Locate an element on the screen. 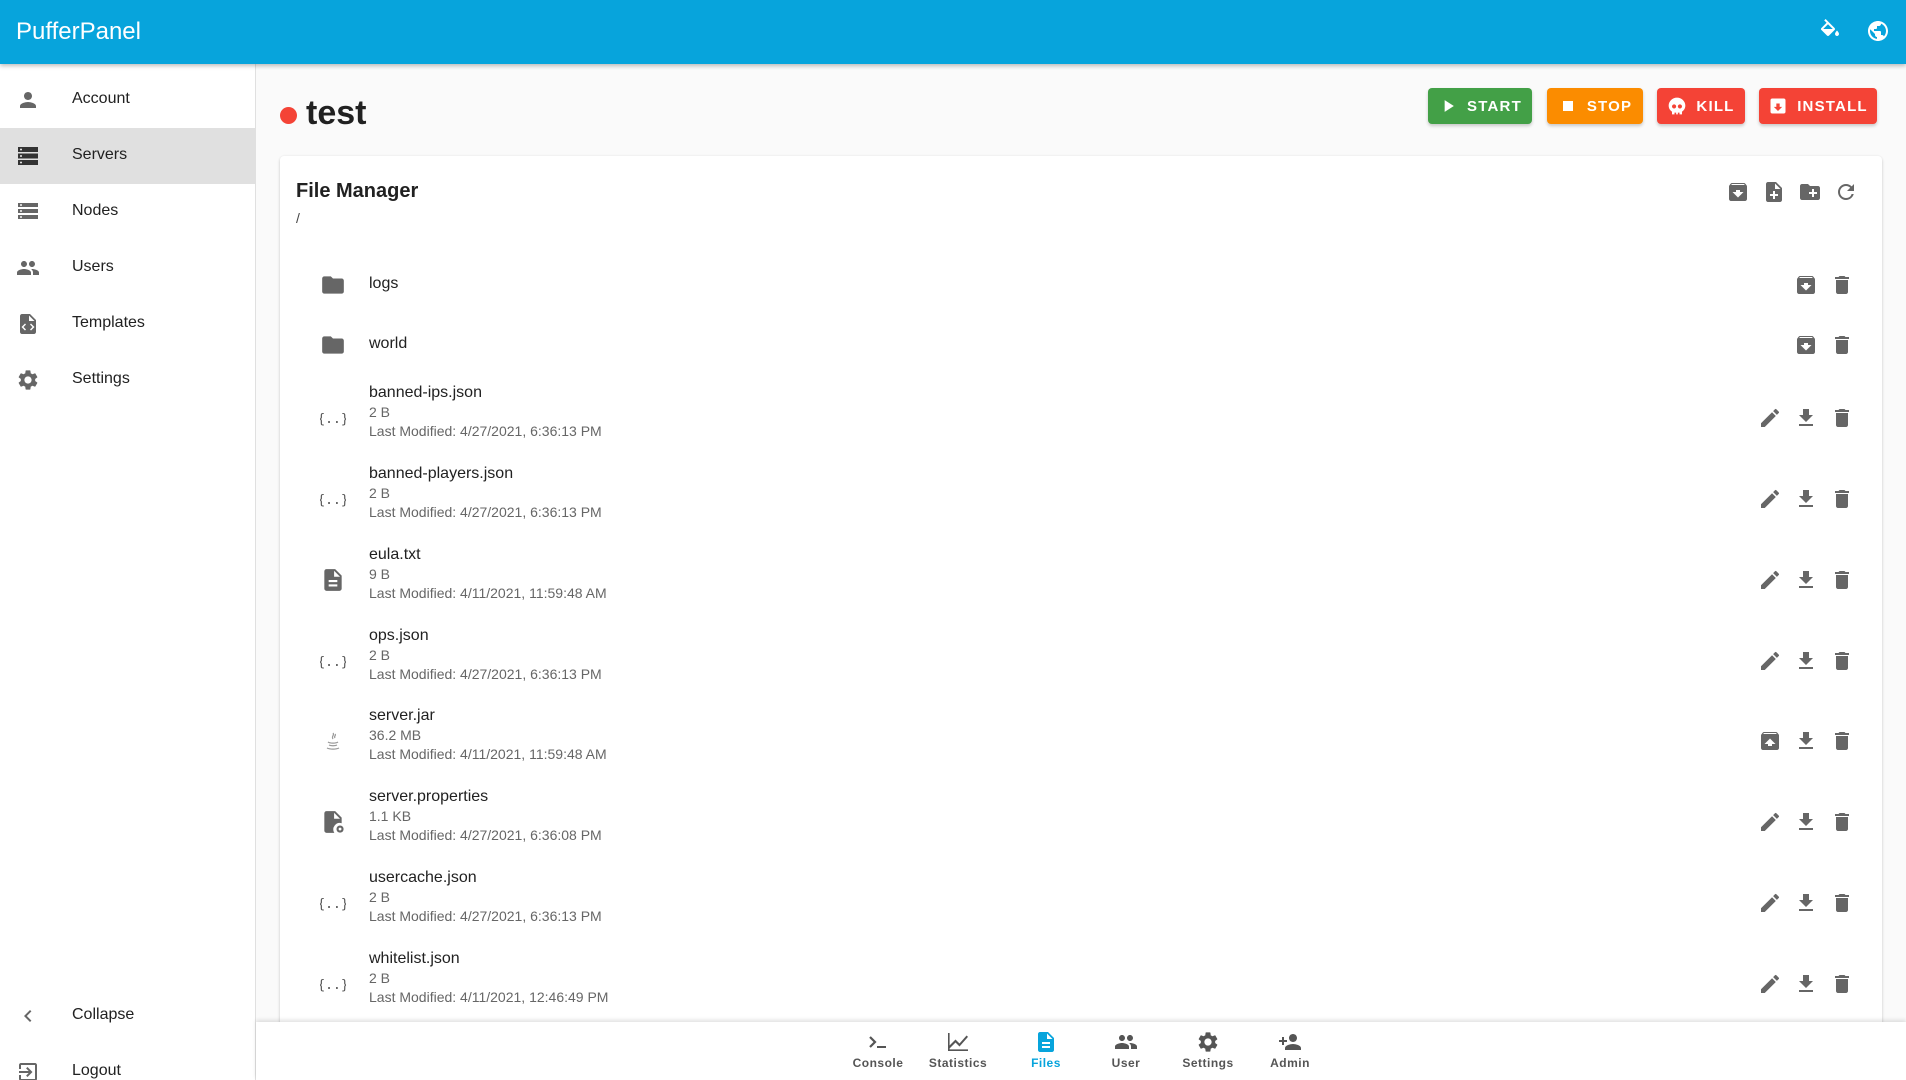 This screenshot has width=1906, height=1080. sidebar-item-nodes: Nodes is located at coordinates (127, 212).